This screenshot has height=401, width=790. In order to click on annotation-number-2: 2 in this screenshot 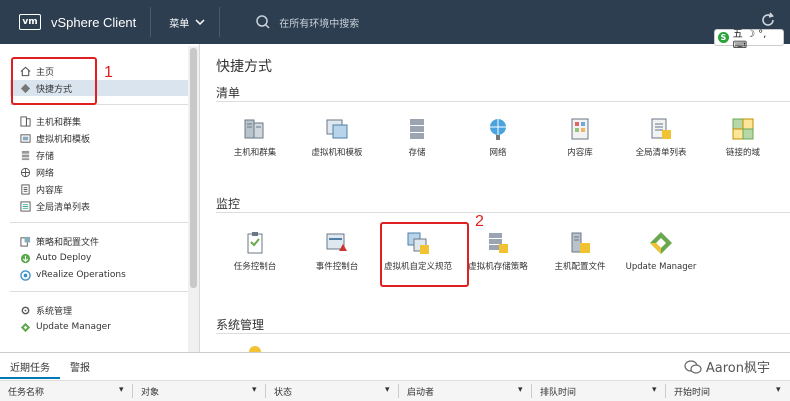, I will do `click(479, 221)`.